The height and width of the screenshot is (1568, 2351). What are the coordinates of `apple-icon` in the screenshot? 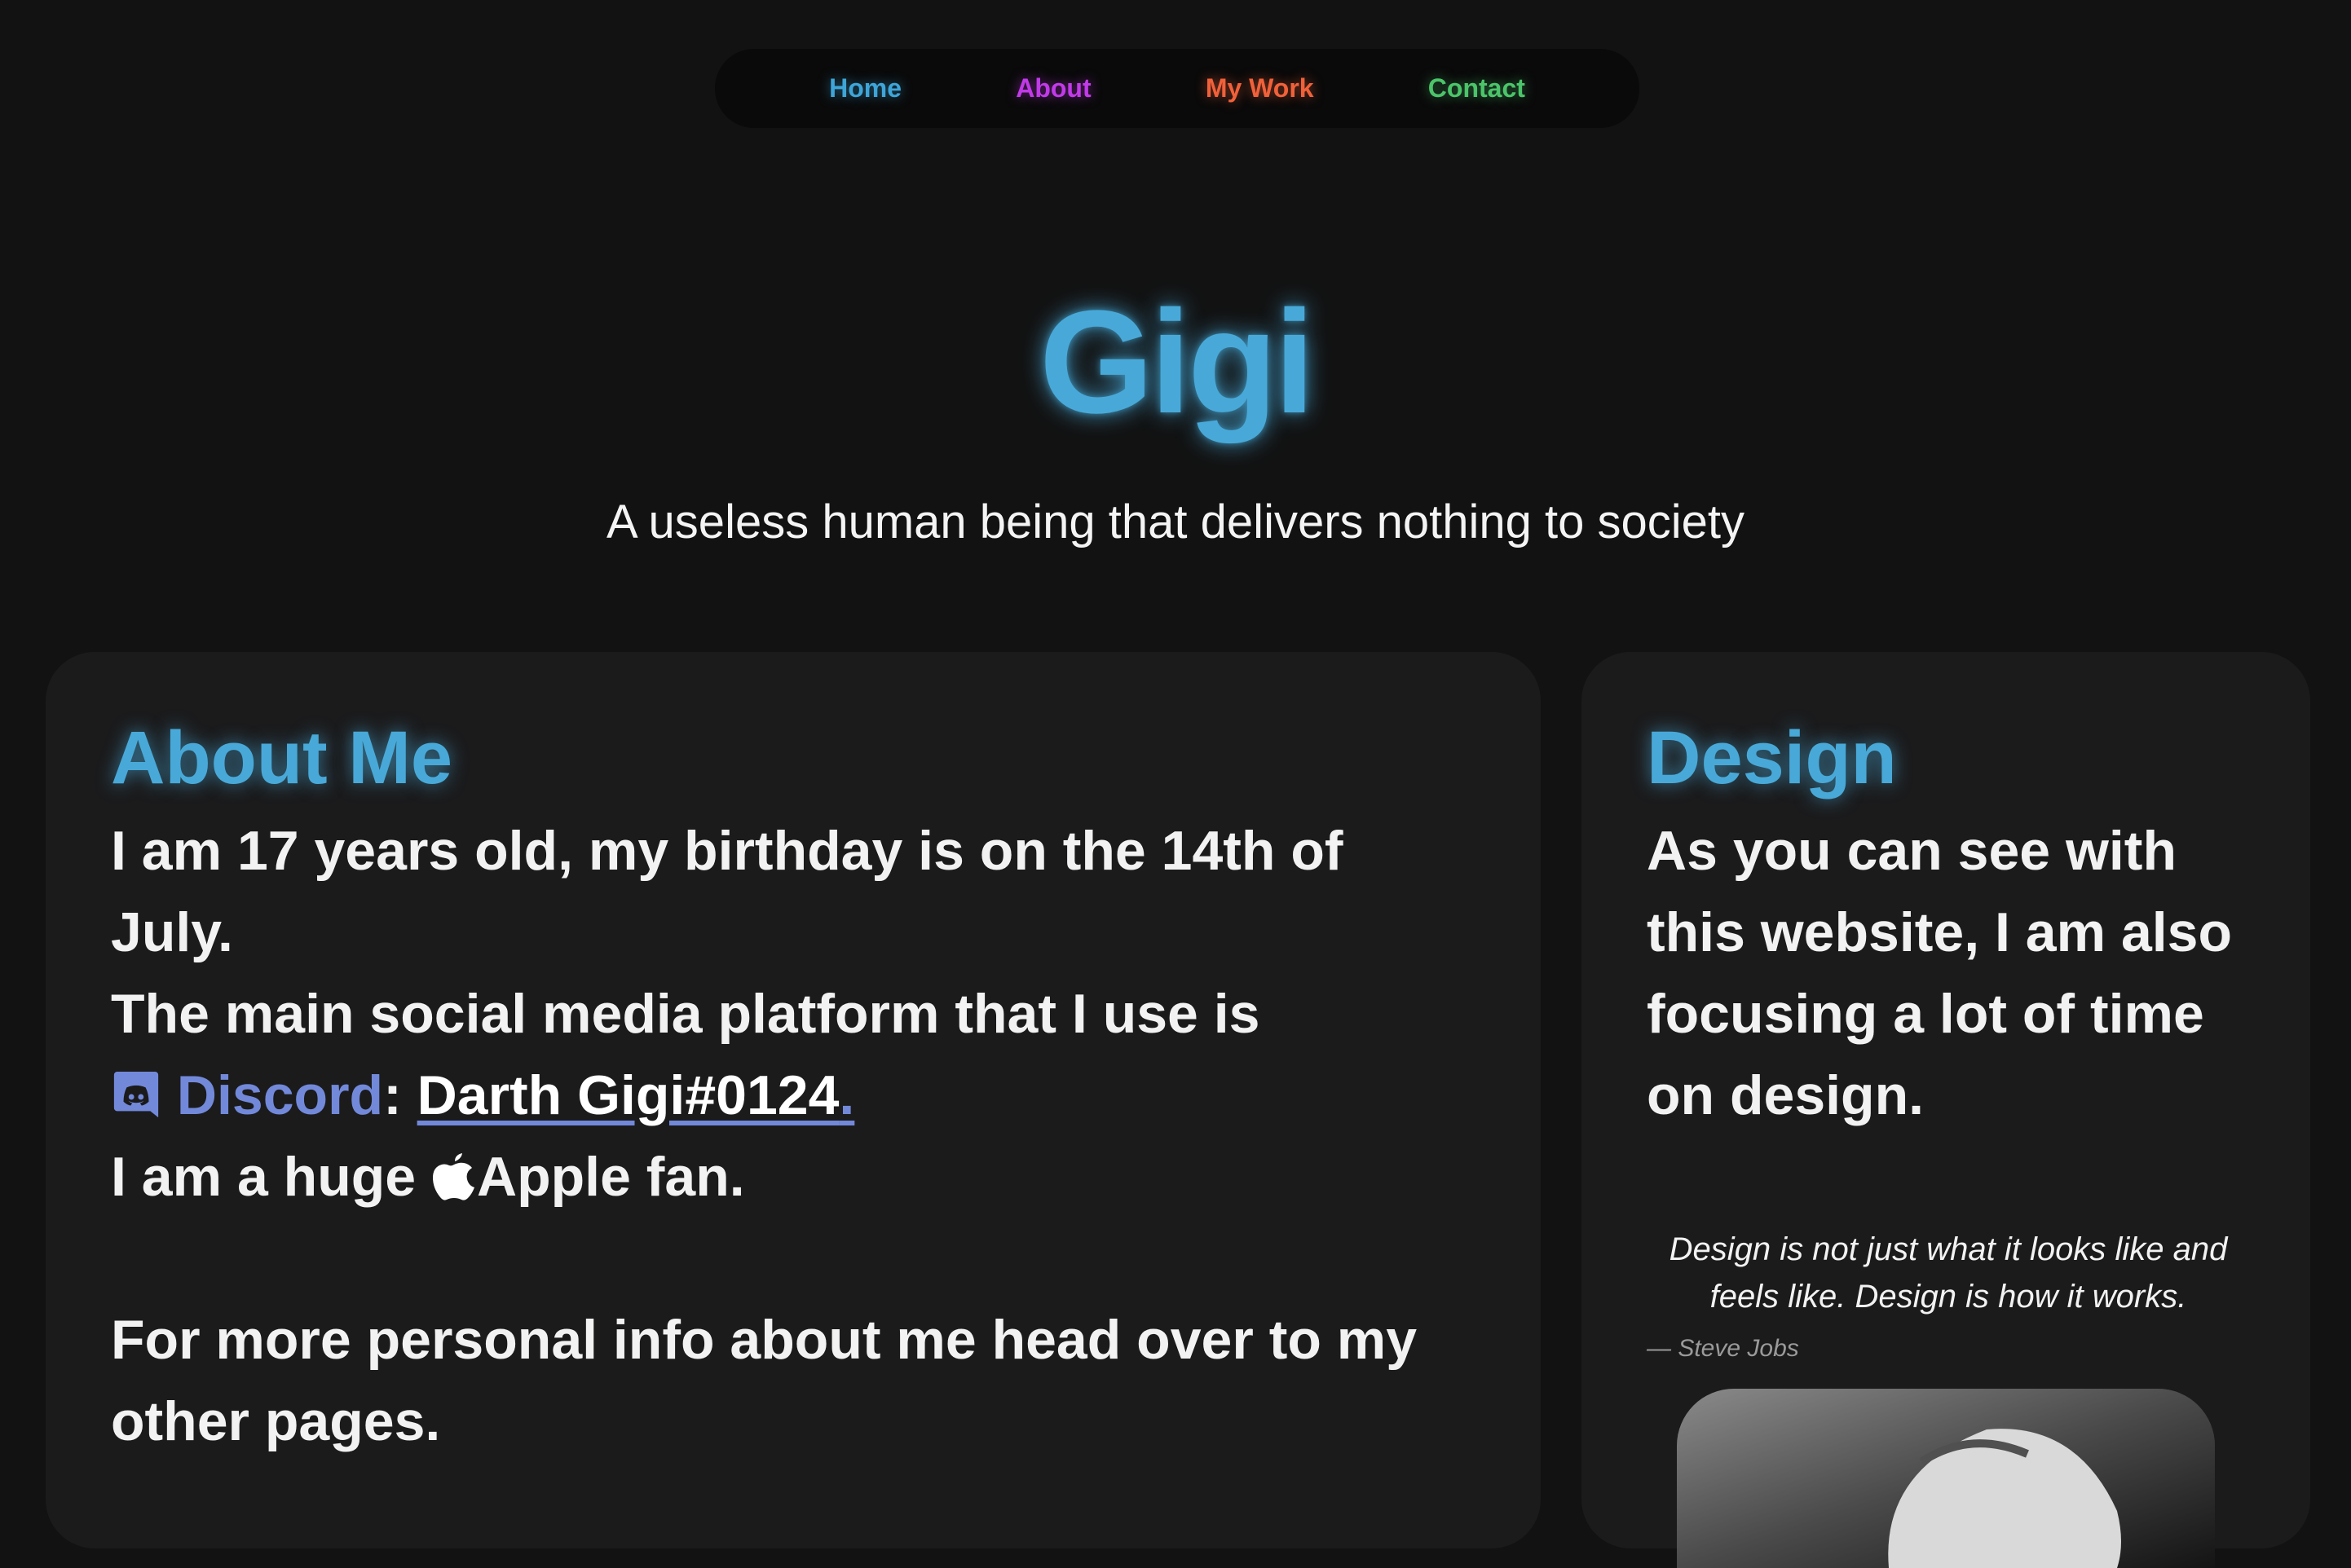 It's located at (453, 1176).